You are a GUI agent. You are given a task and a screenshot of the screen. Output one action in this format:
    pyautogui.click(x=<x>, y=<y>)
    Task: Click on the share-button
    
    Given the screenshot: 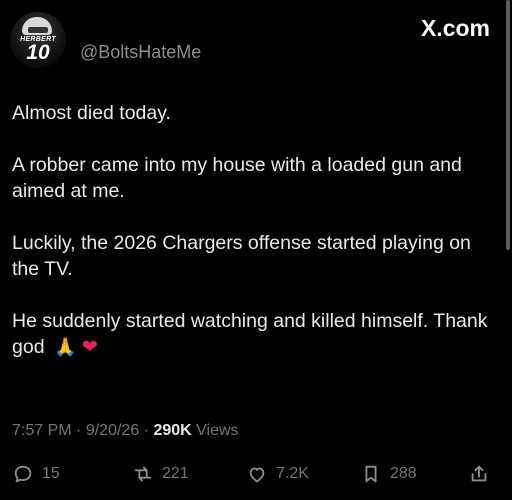 What is the action you would take?
    pyautogui.click(x=479, y=474)
    